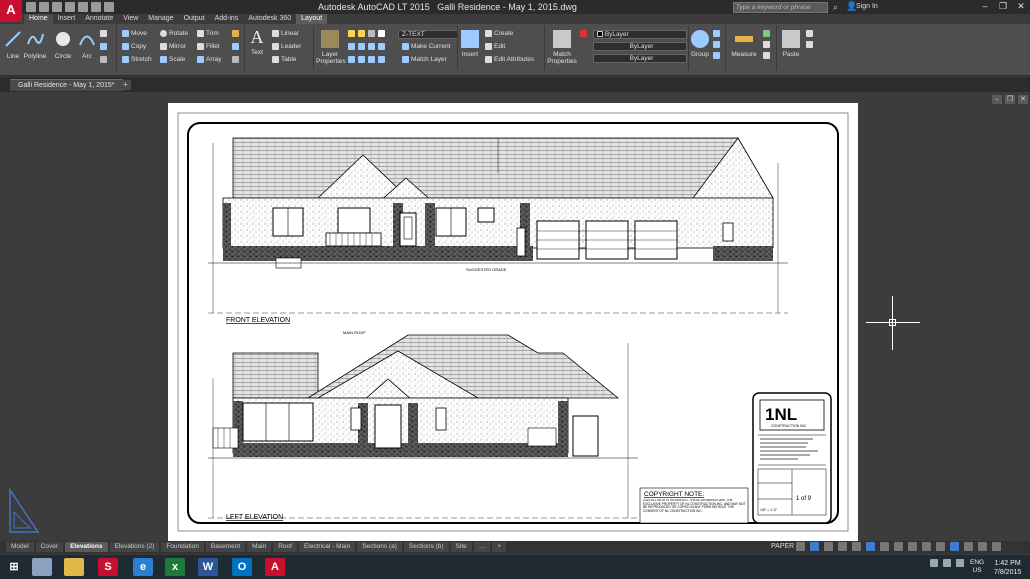 This screenshot has width=1030, height=579. Describe the element at coordinates (1010, 99) in the screenshot. I see `viewport-restore-icon: ❐` at that location.